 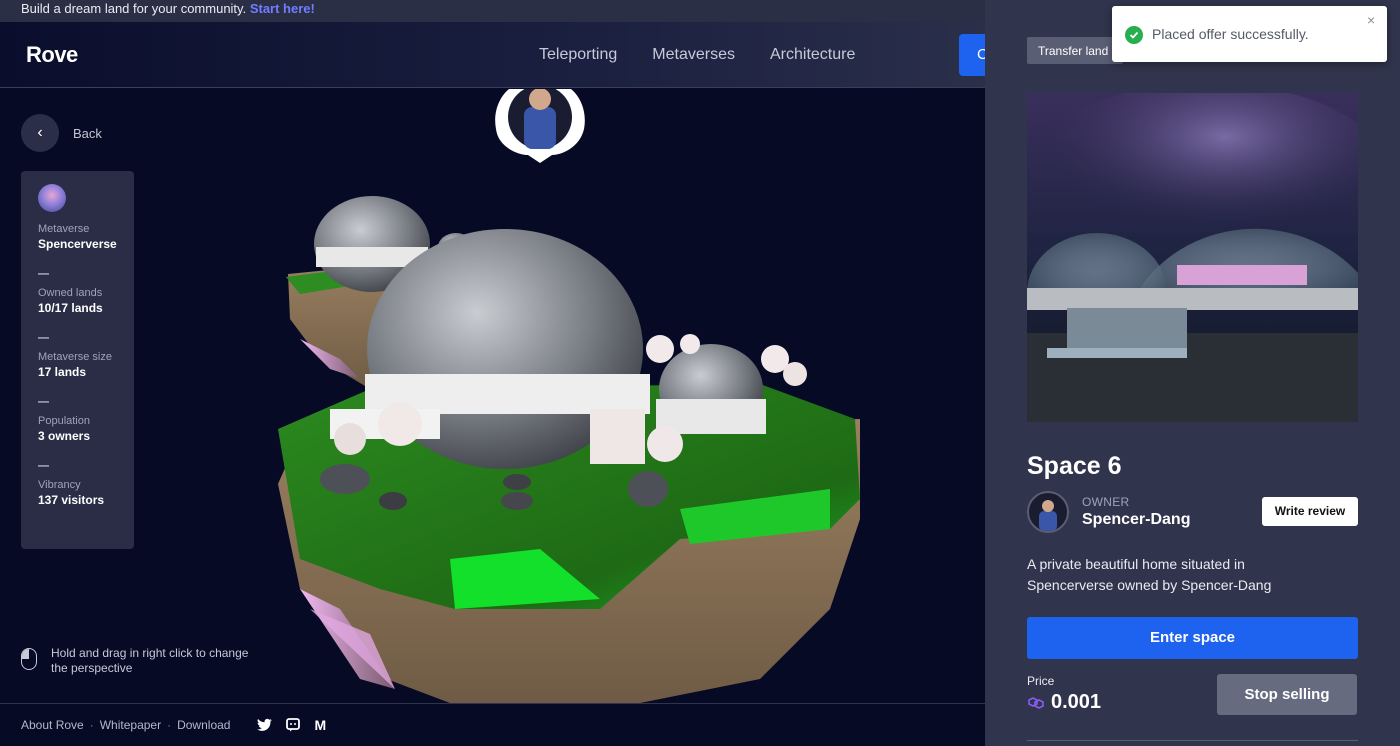 What do you see at coordinates (52, 198) in the screenshot?
I see `metaverse-avatar` at bounding box center [52, 198].